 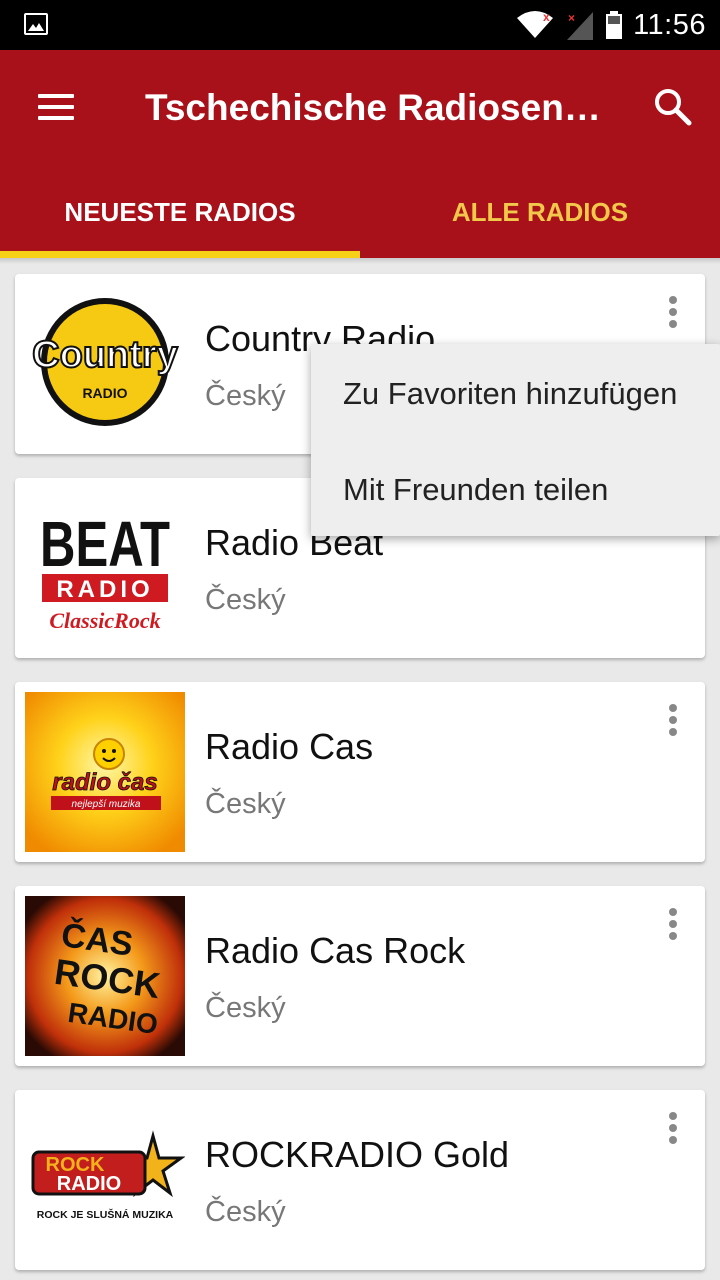 What do you see at coordinates (360, 976) in the screenshot?
I see `station-card-radio-cas-rock: ČAS ROCK RADIO Radio Cas Rock Český` at bounding box center [360, 976].